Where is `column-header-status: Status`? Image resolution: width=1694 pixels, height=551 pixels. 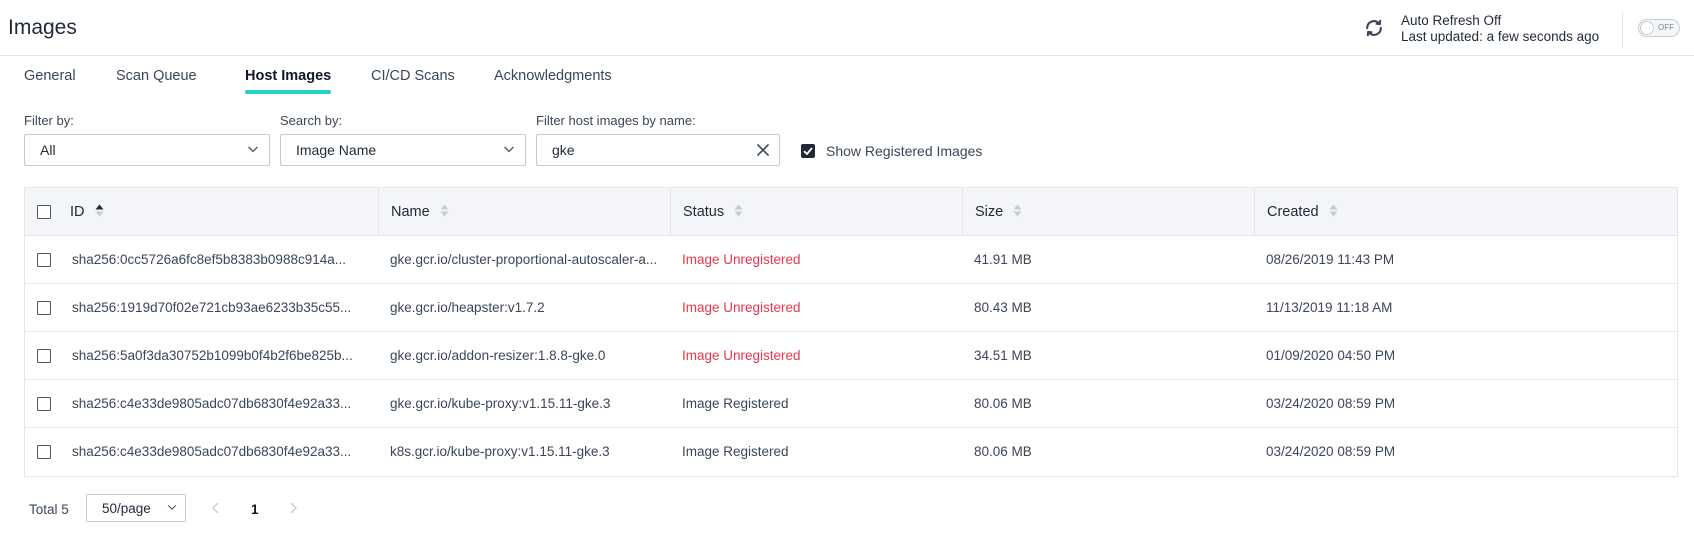
column-header-status: Status is located at coordinates (816, 212).